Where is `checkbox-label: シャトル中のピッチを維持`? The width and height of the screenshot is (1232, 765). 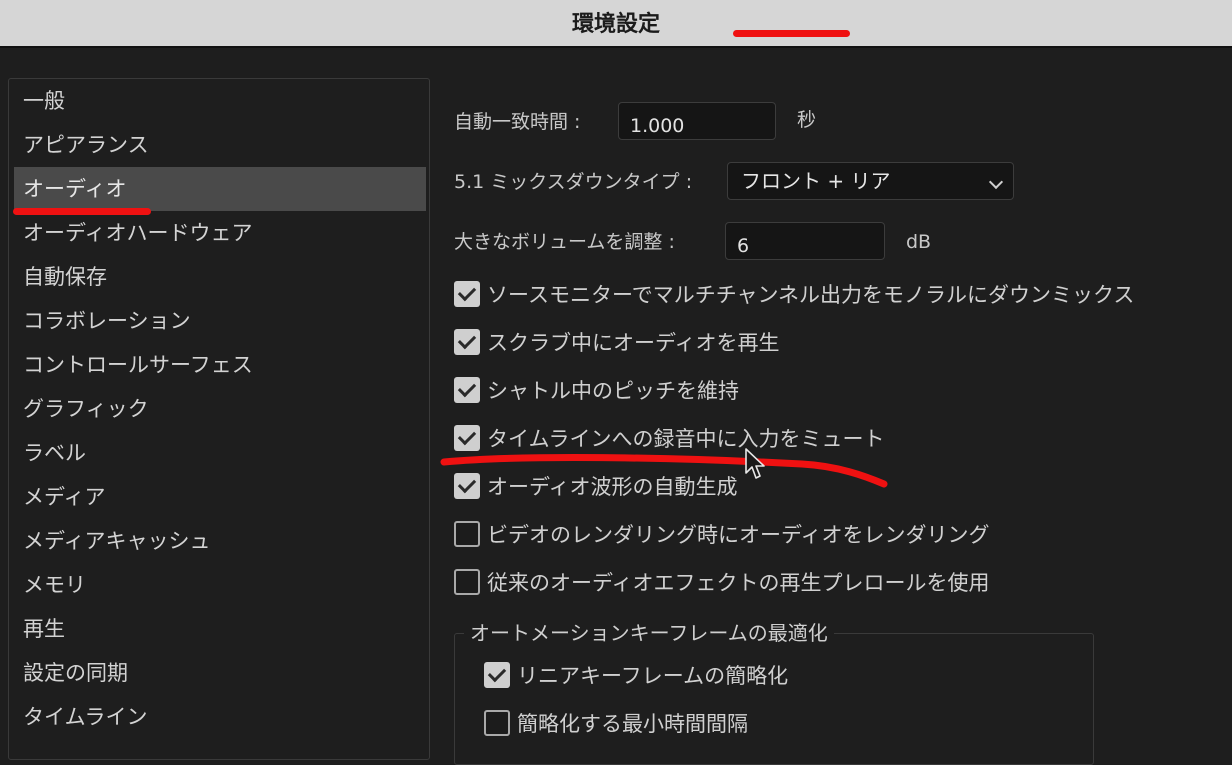
checkbox-label: シャトル中のピッチを維持 is located at coordinates (613, 391).